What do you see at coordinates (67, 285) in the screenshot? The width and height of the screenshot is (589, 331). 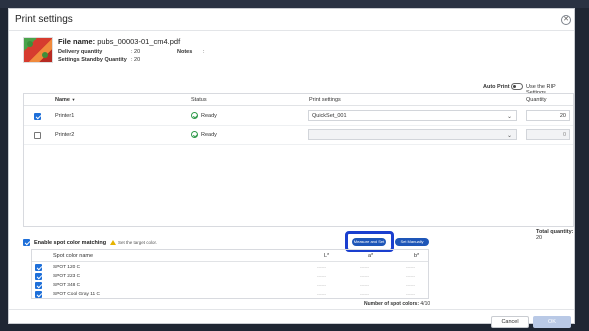 I see `spot-color-name: SPOT 348 C` at bounding box center [67, 285].